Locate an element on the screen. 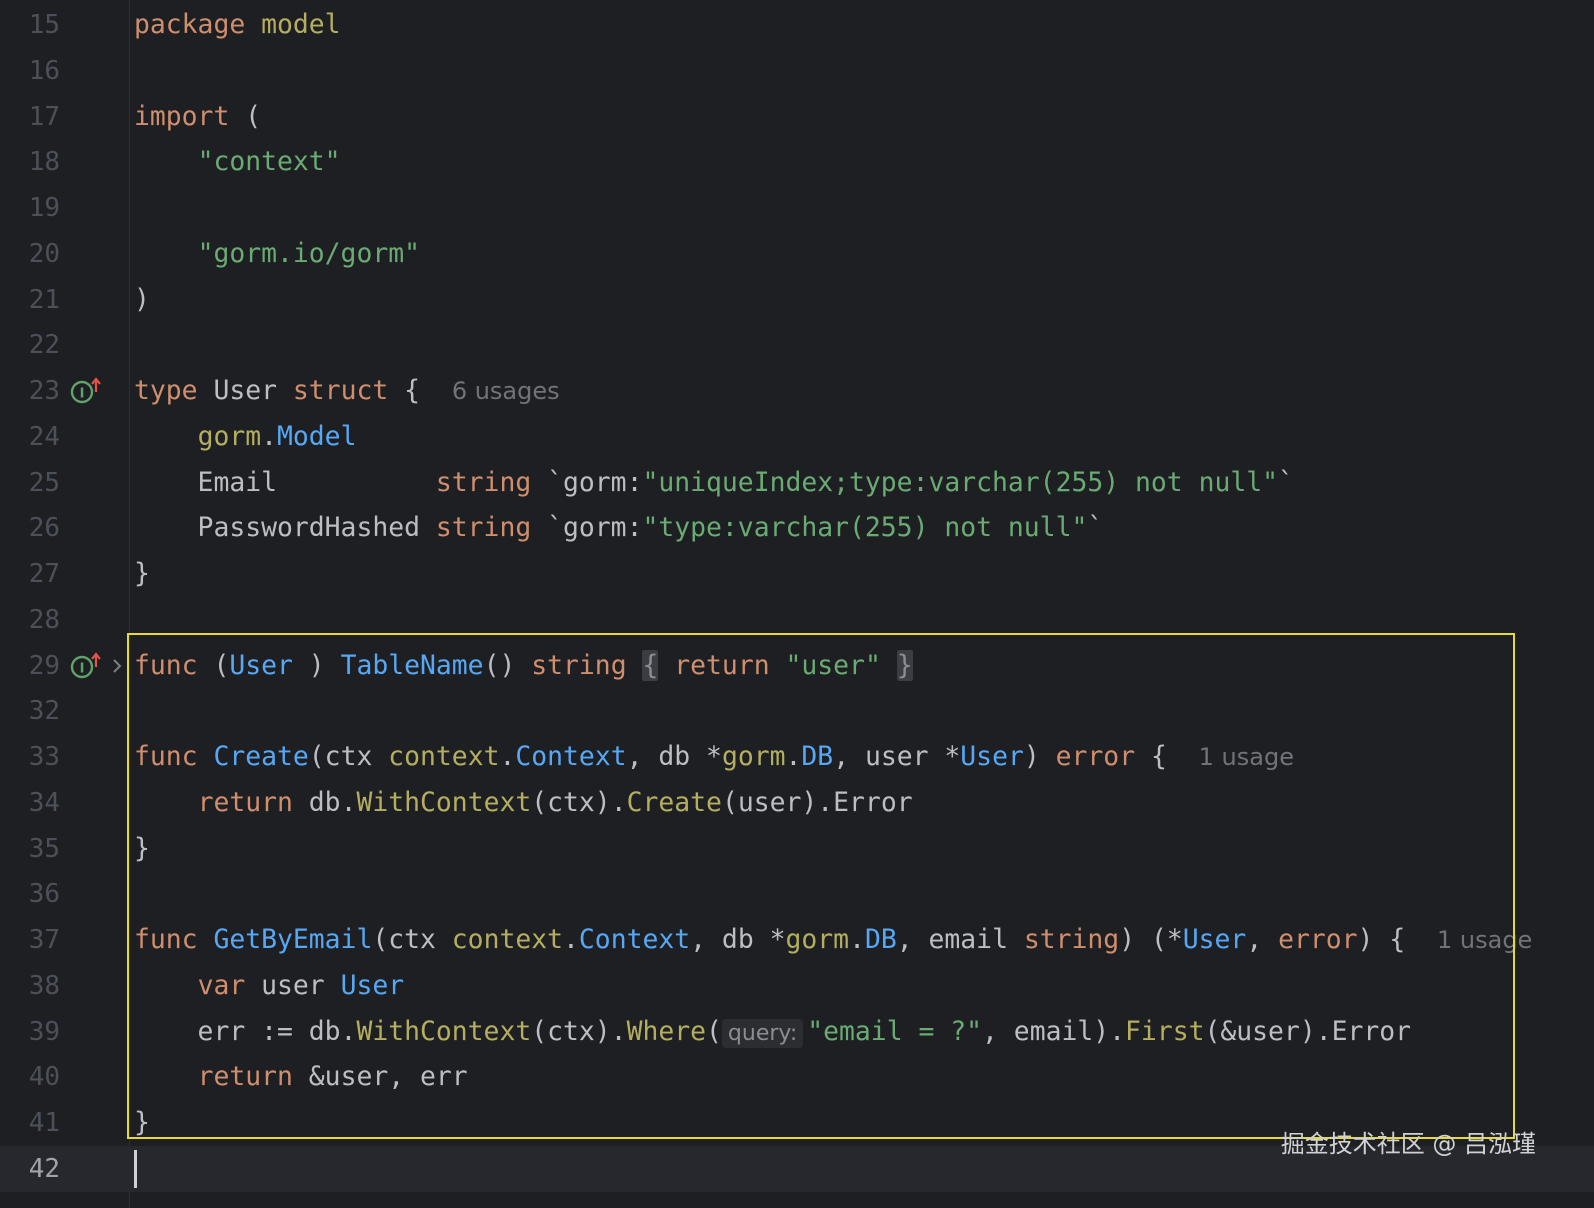  code-line: 28 is located at coordinates (797, 620).